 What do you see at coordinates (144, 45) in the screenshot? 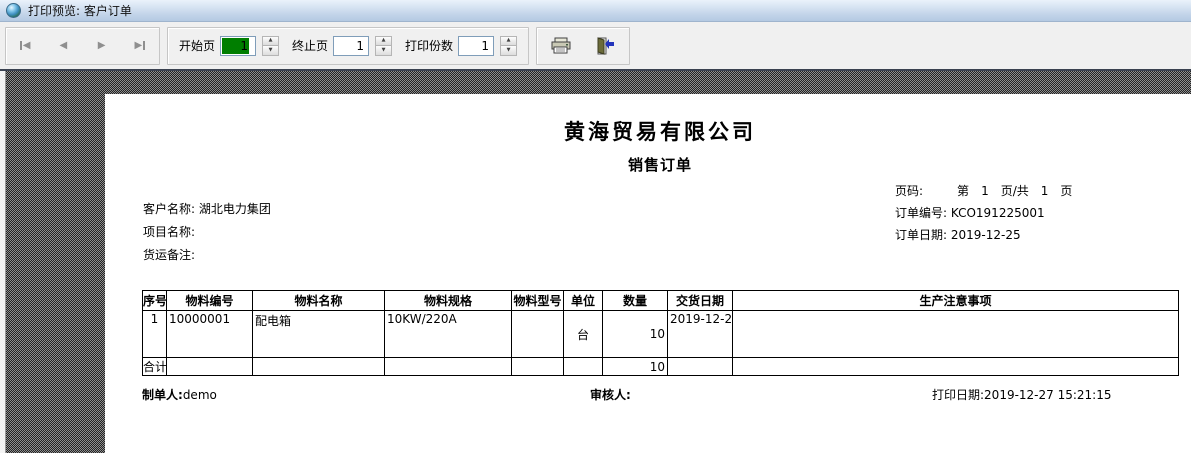
I see `last-page-bar-icon` at bounding box center [144, 45].